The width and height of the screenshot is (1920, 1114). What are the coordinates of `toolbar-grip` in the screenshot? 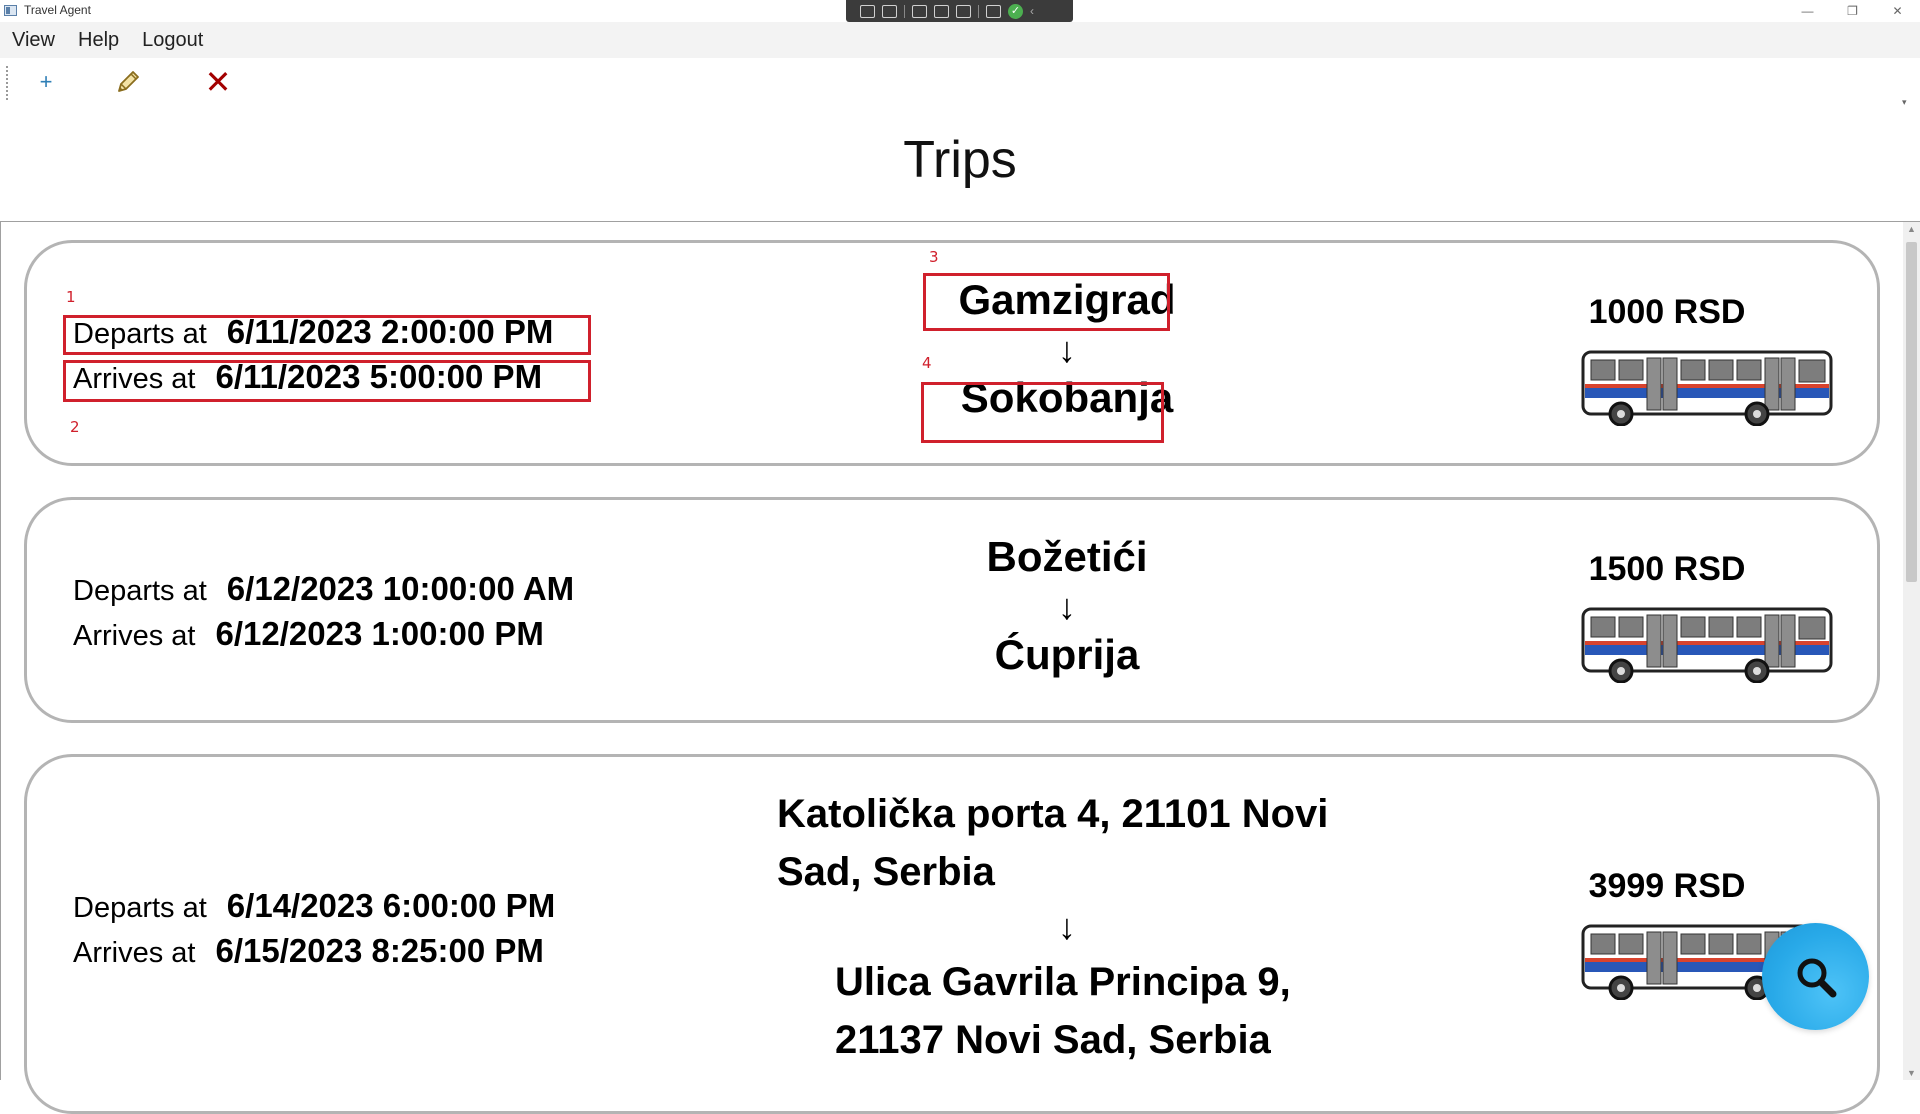 It's located at (7, 83).